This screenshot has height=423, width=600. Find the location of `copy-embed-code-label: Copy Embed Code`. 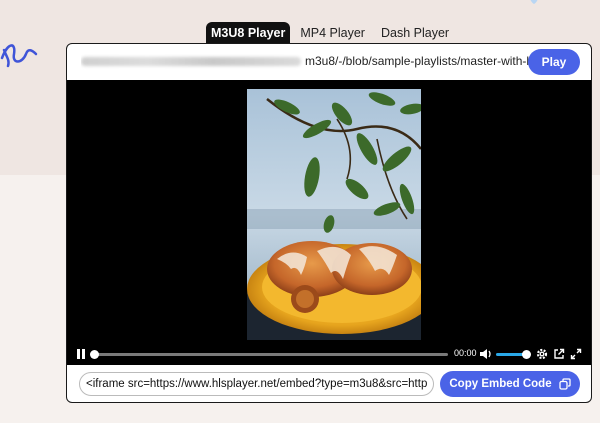

copy-embed-code-label: Copy Embed Code is located at coordinates (500, 384).